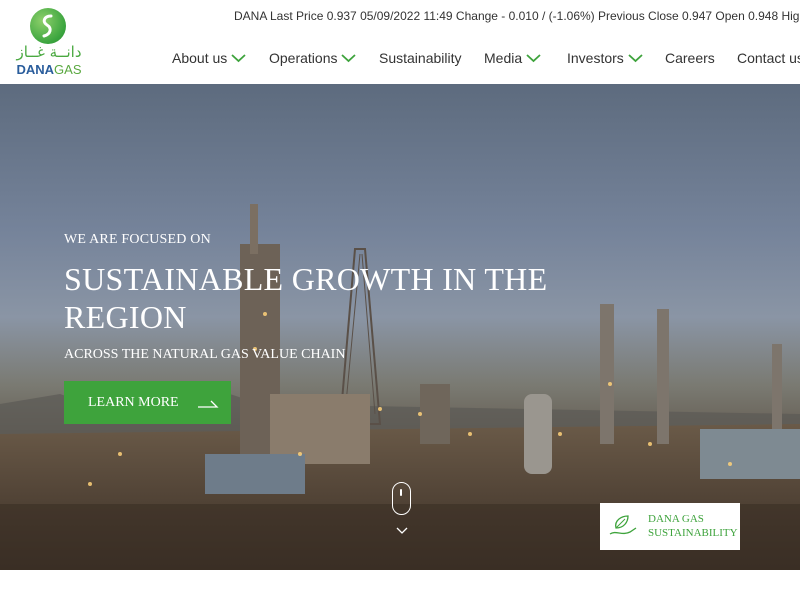 The image size is (800, 600). What do you see at coordinates (401, 498) in the screenshot?
I see `scroll-mouse-icon` at bounding box center [401, 498].